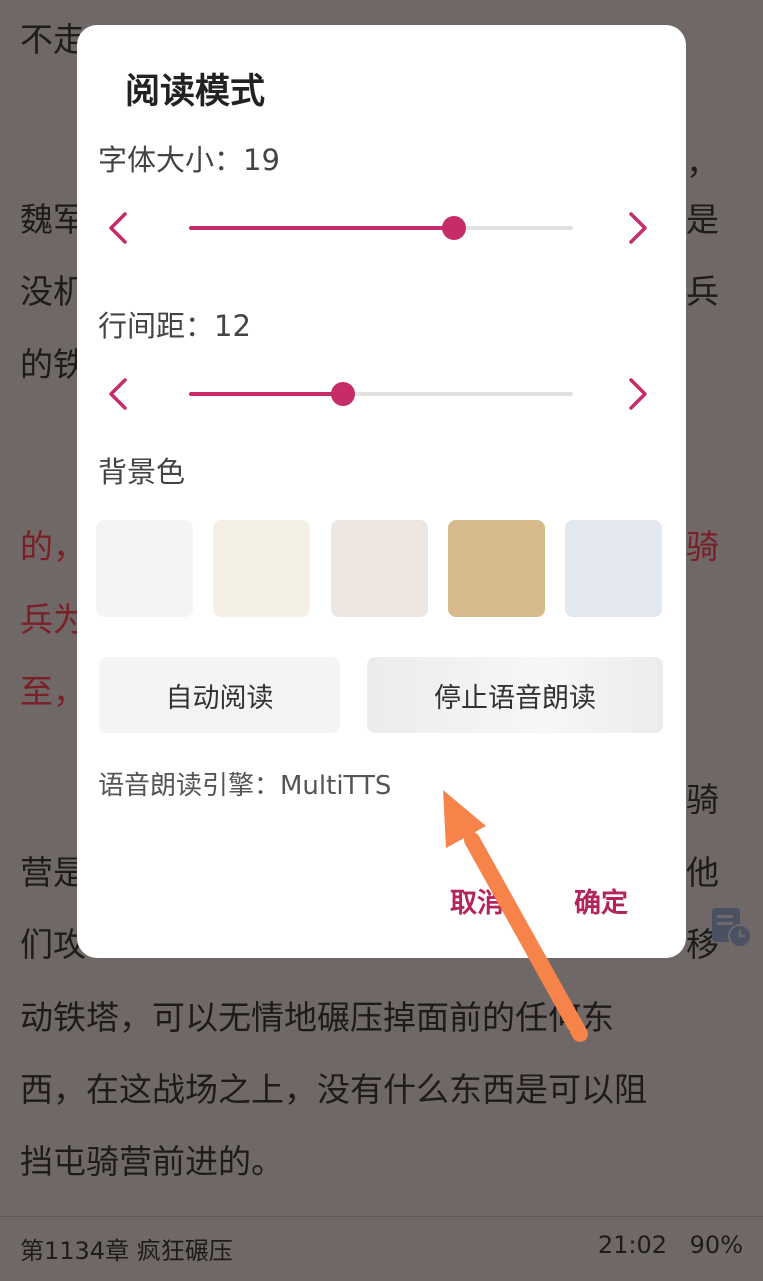 The width and height of the screenshot is (763, 1281). What do you see at coordinates (453, 228) in the screenshot?
I see `font-size-slider-thumb` at bounding box center [453, 228].